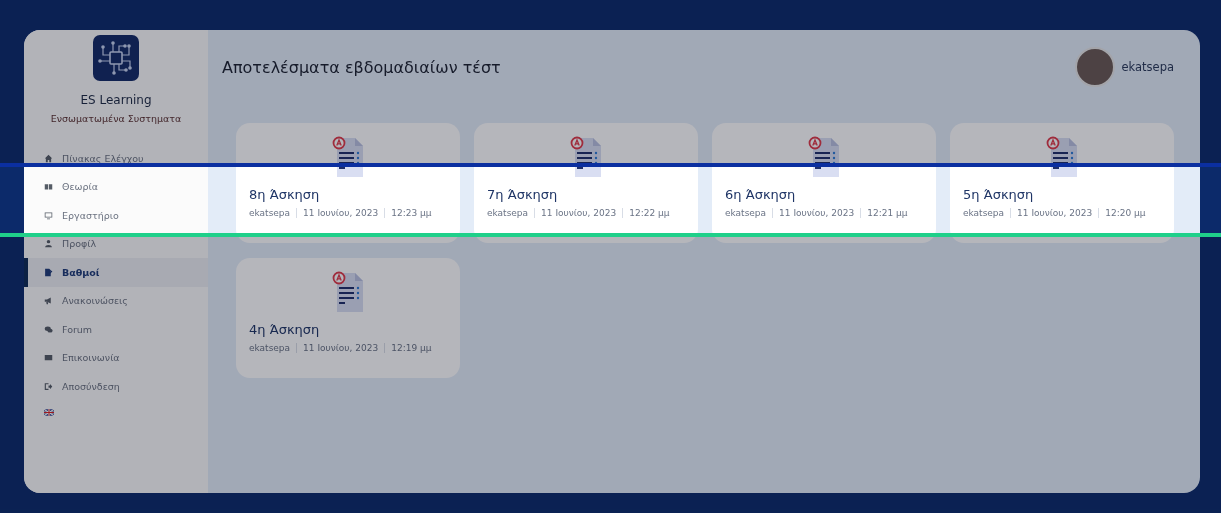  What do you see at coordinates (48, 187) in the screenshot?
I see `book-icon` at bounding box center [48, 187].